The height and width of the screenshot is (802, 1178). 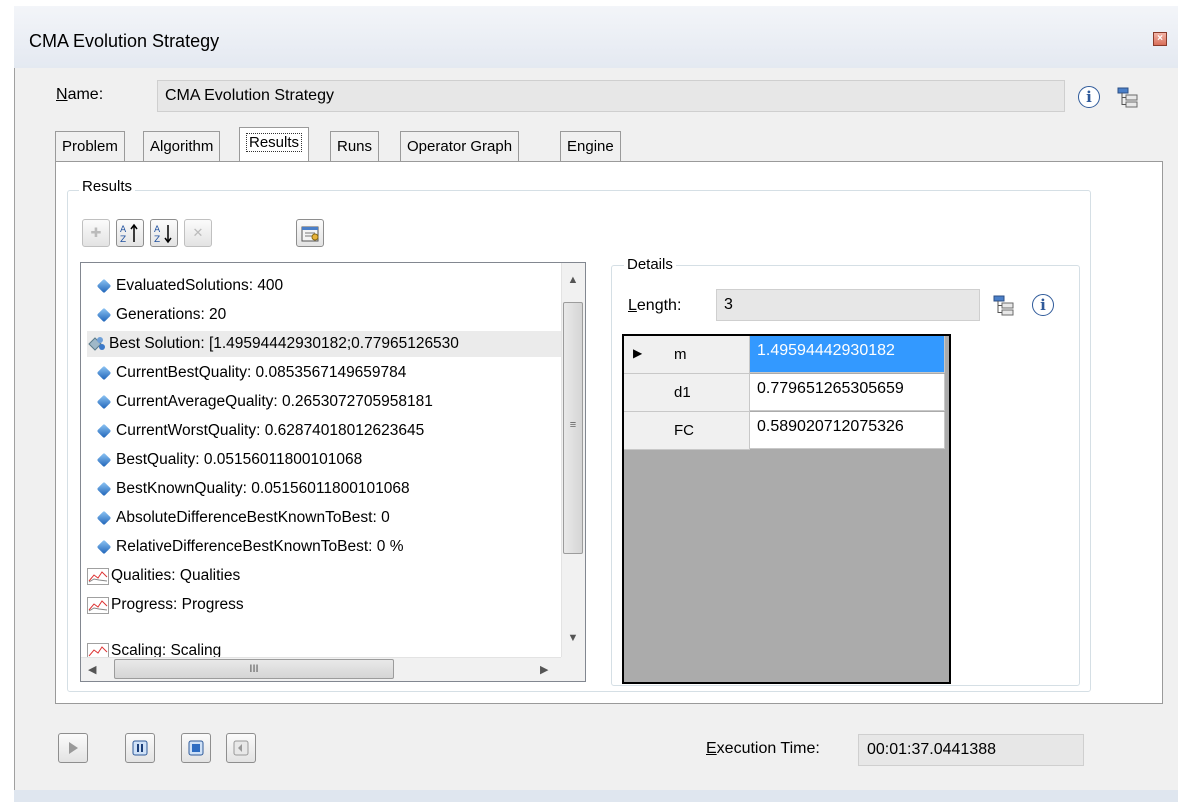 What do you see at coordinates (165, 605) in the screenshot?
I see `list-item-progress: Progress` at bounding box center [165, 605].